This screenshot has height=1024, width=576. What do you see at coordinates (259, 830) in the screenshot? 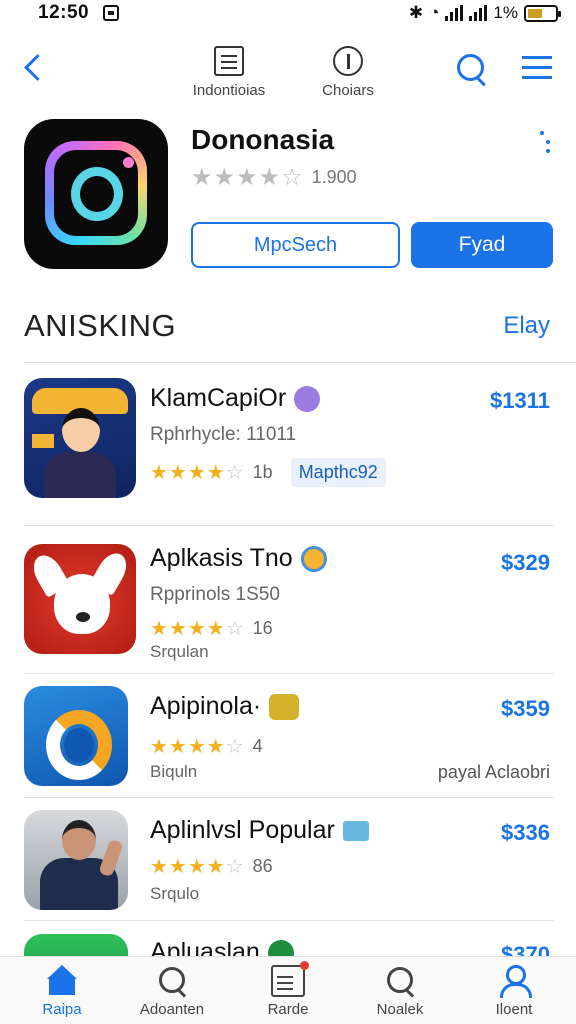
I see `list-item-title: Aplinlvsl Popular` at bounding box center [259, 830].